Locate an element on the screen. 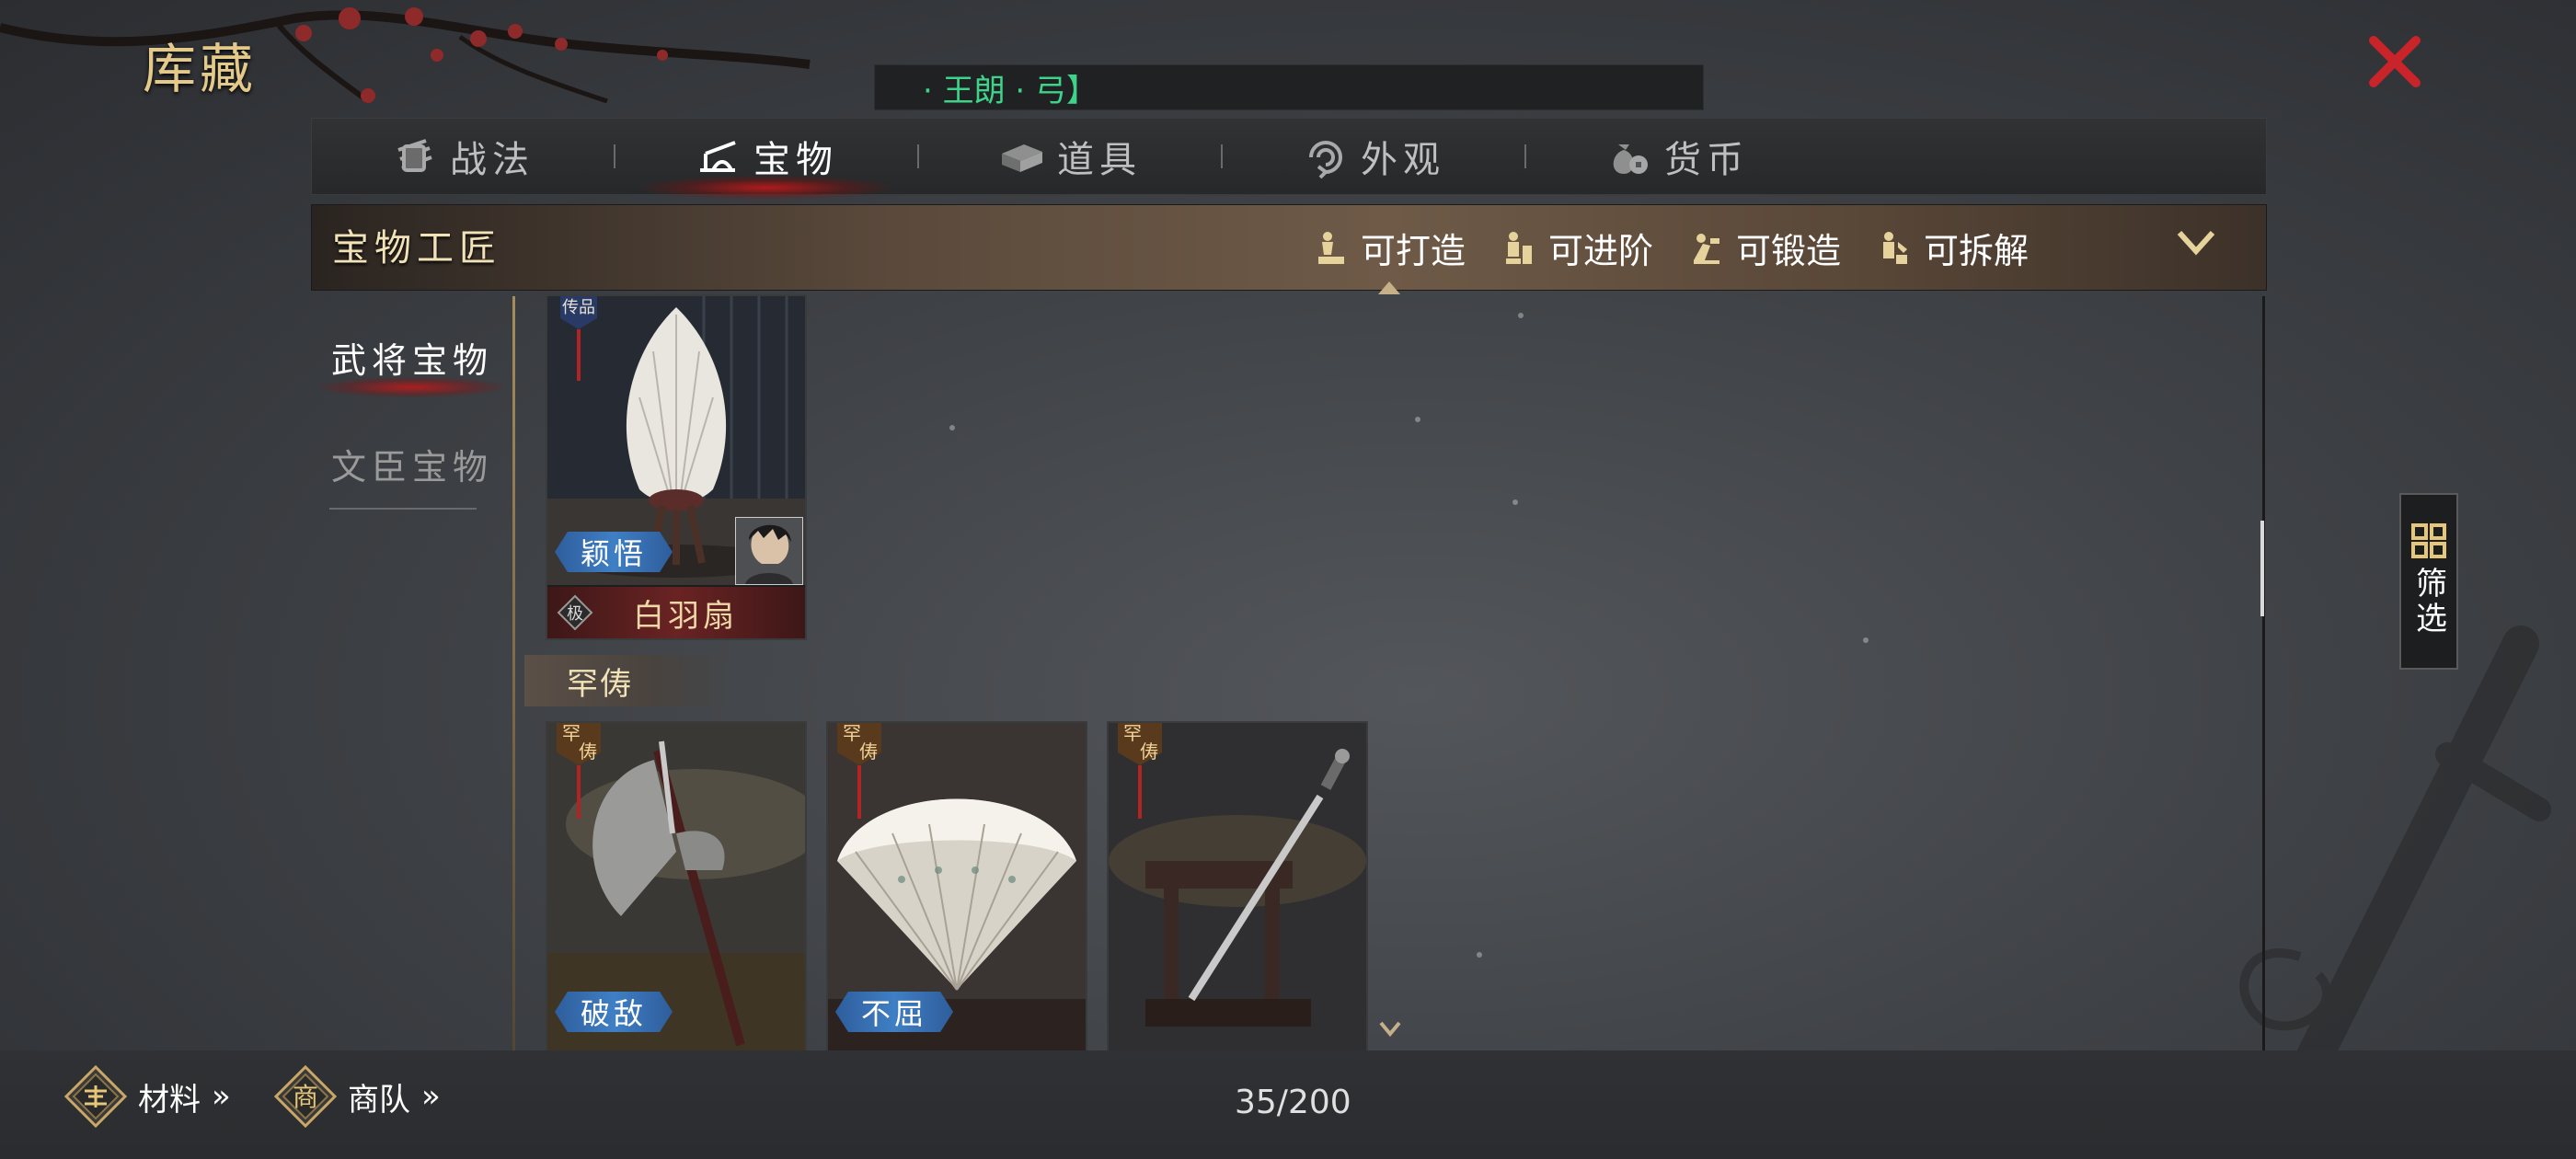  content-right-border is located at coordinates (2263, 673).